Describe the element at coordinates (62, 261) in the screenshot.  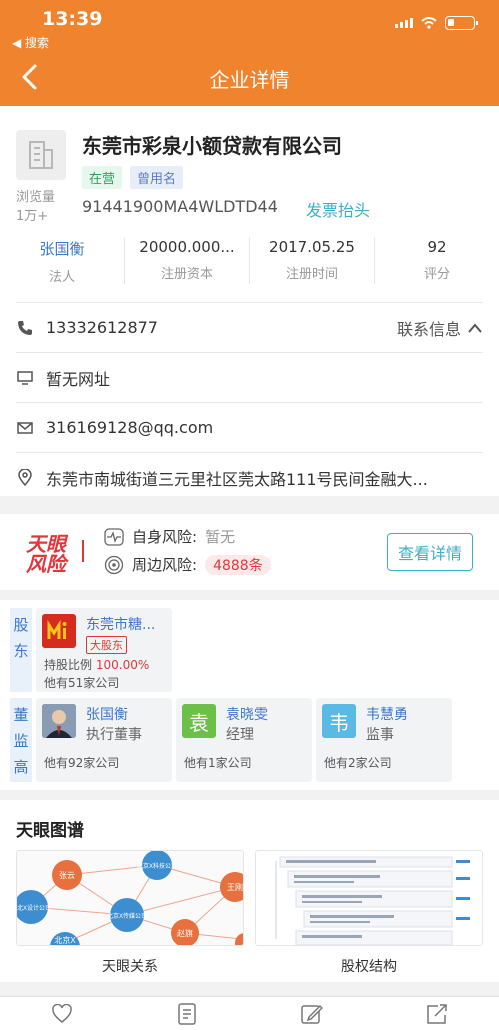
I see `stat-legal-person: 张国衡 法人` at that location.